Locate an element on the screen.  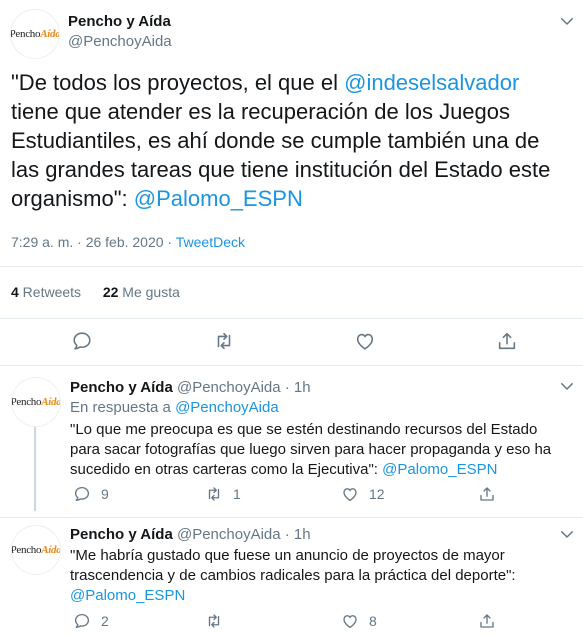
retweet-button: 1 is located at coordinates (223, 494).